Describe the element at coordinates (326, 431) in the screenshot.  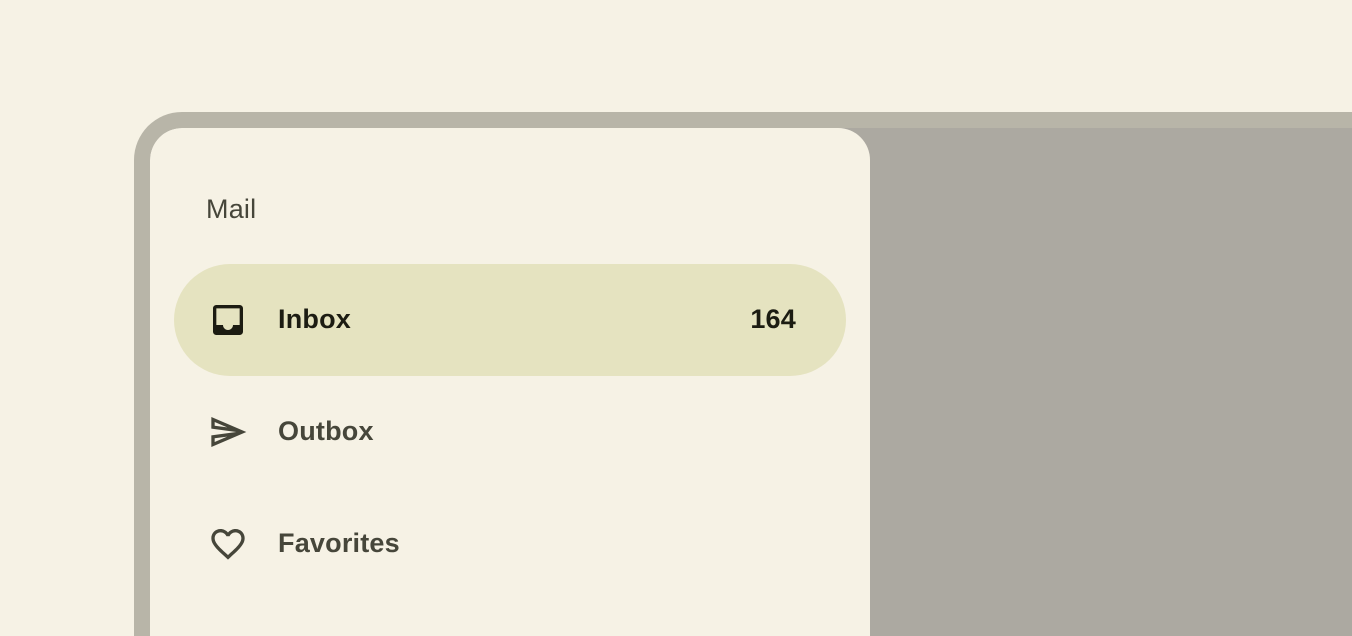
I see `nav-item-label: Outbox` at that location.